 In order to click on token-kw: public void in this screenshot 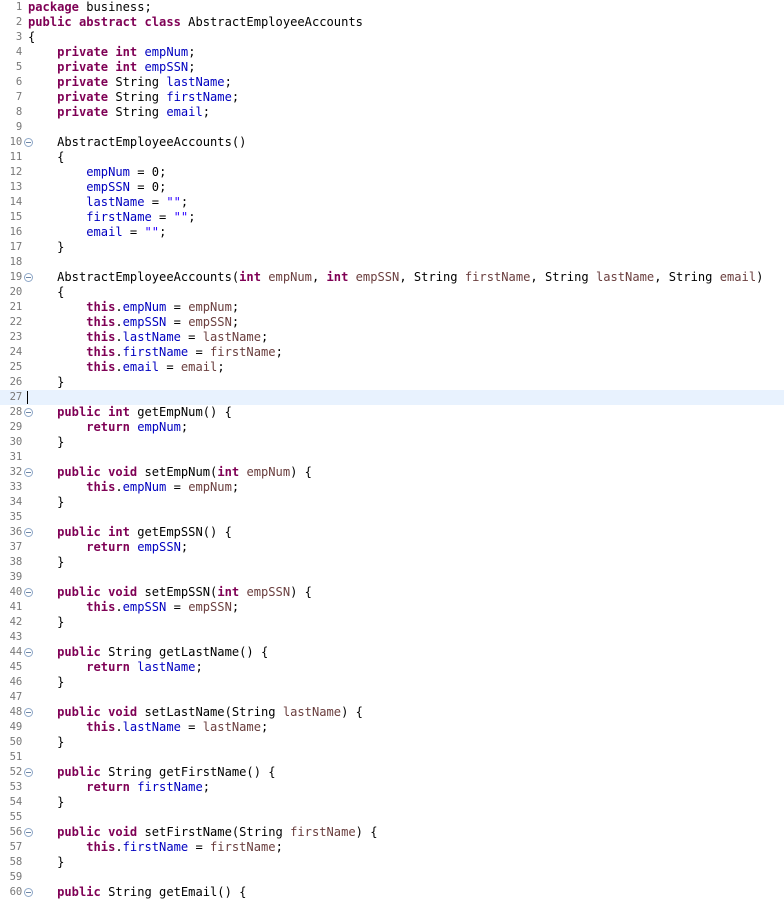, I will do `click(97, 472)`.